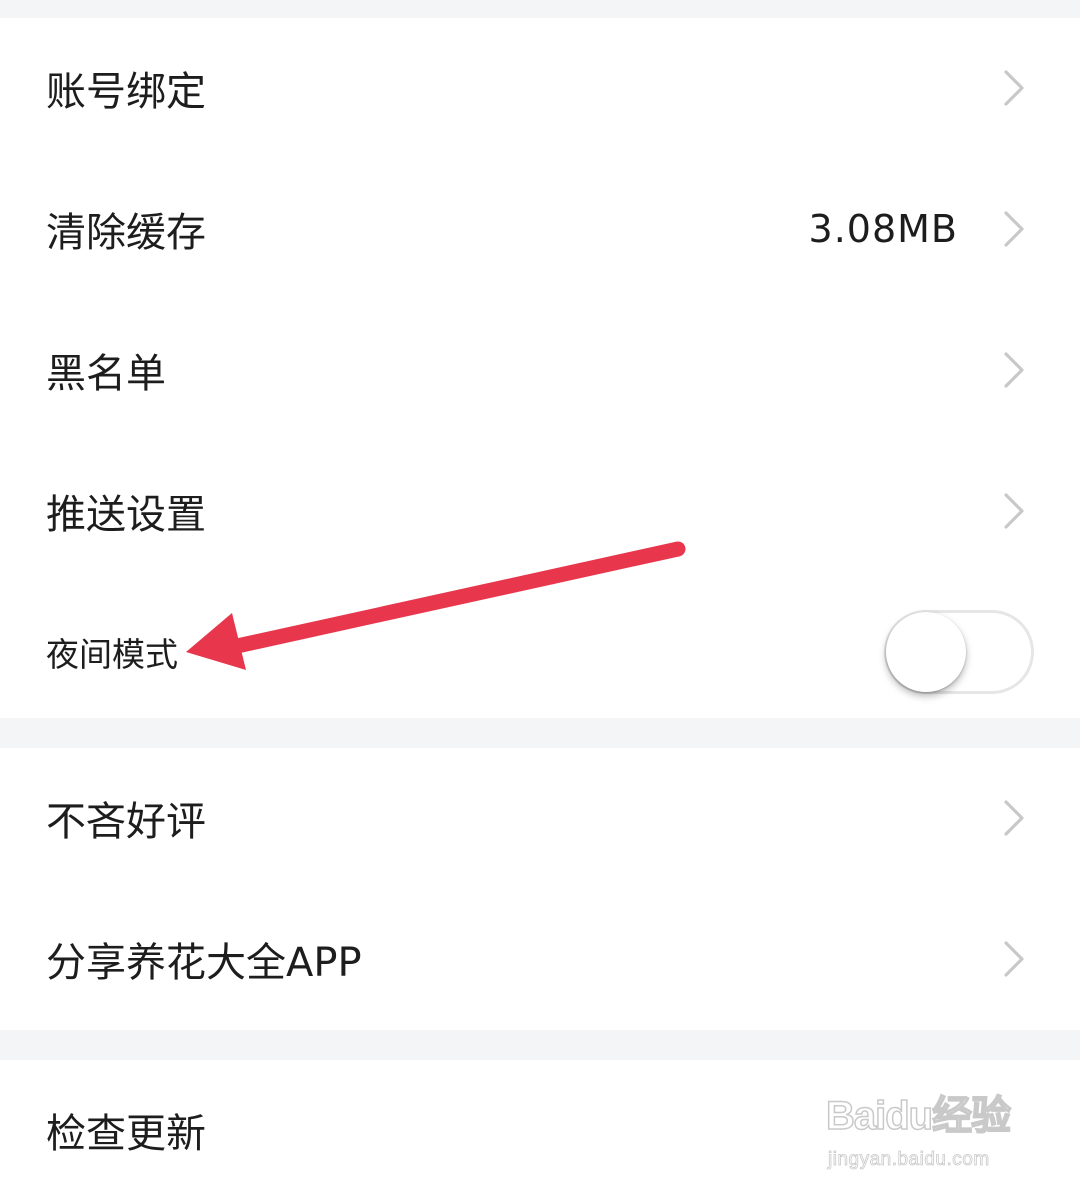 The width and height of the screenshot is (1080, 1201). I want to click on share-app-label: 分享养花大全APP, so click(204, 963).